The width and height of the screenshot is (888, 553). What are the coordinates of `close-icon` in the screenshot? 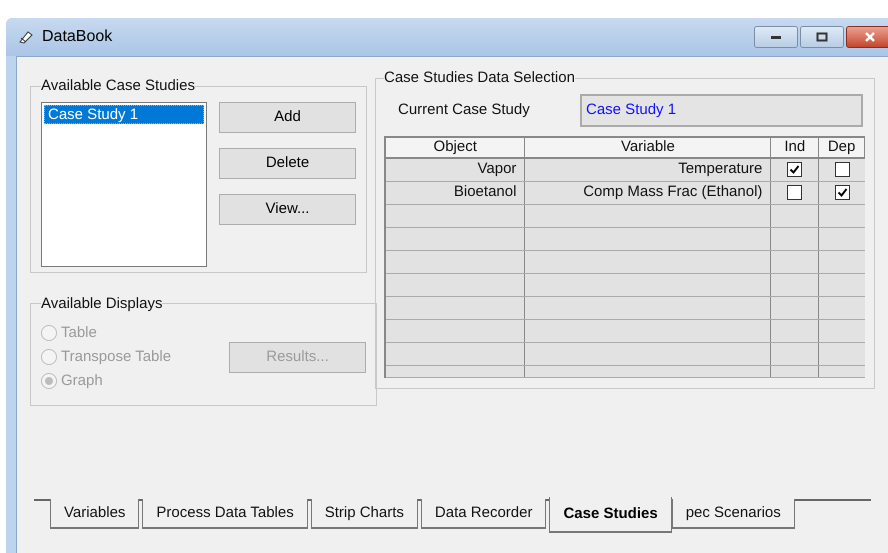 It's located at (870, 37).